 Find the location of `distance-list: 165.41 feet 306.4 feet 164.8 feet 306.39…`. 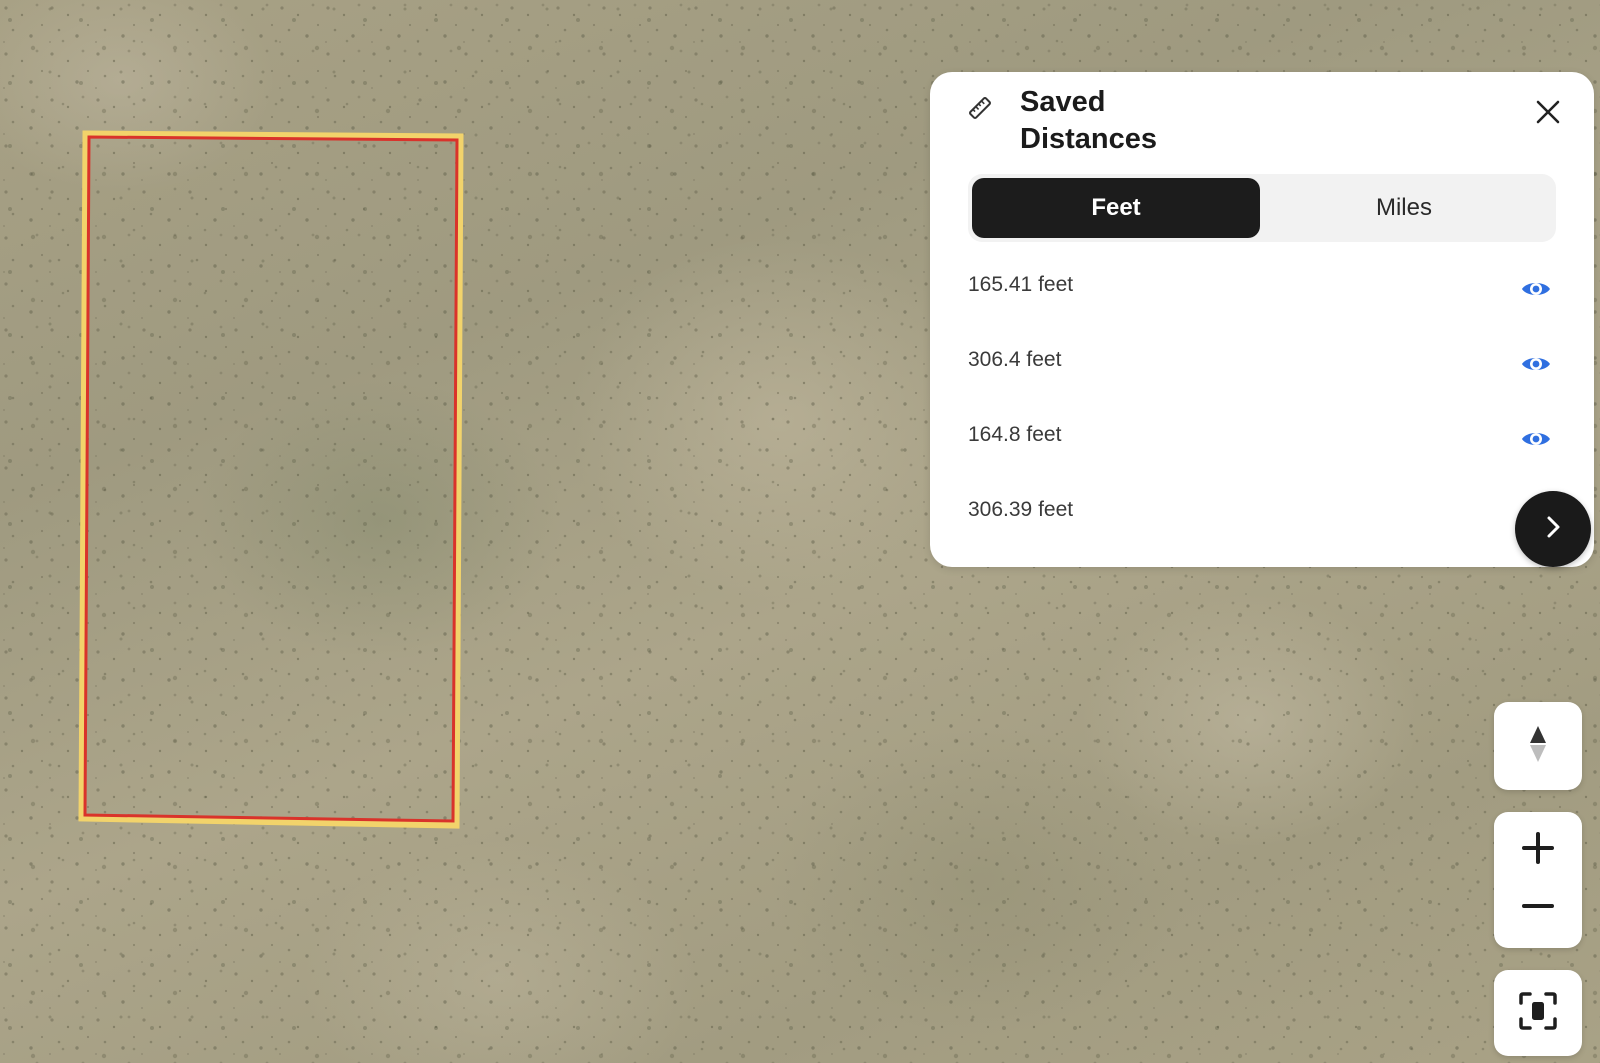

distance-list: 165.41 feet 306.4 feet 164.8 feet 306.39… is located at coordinates (1263, 401).